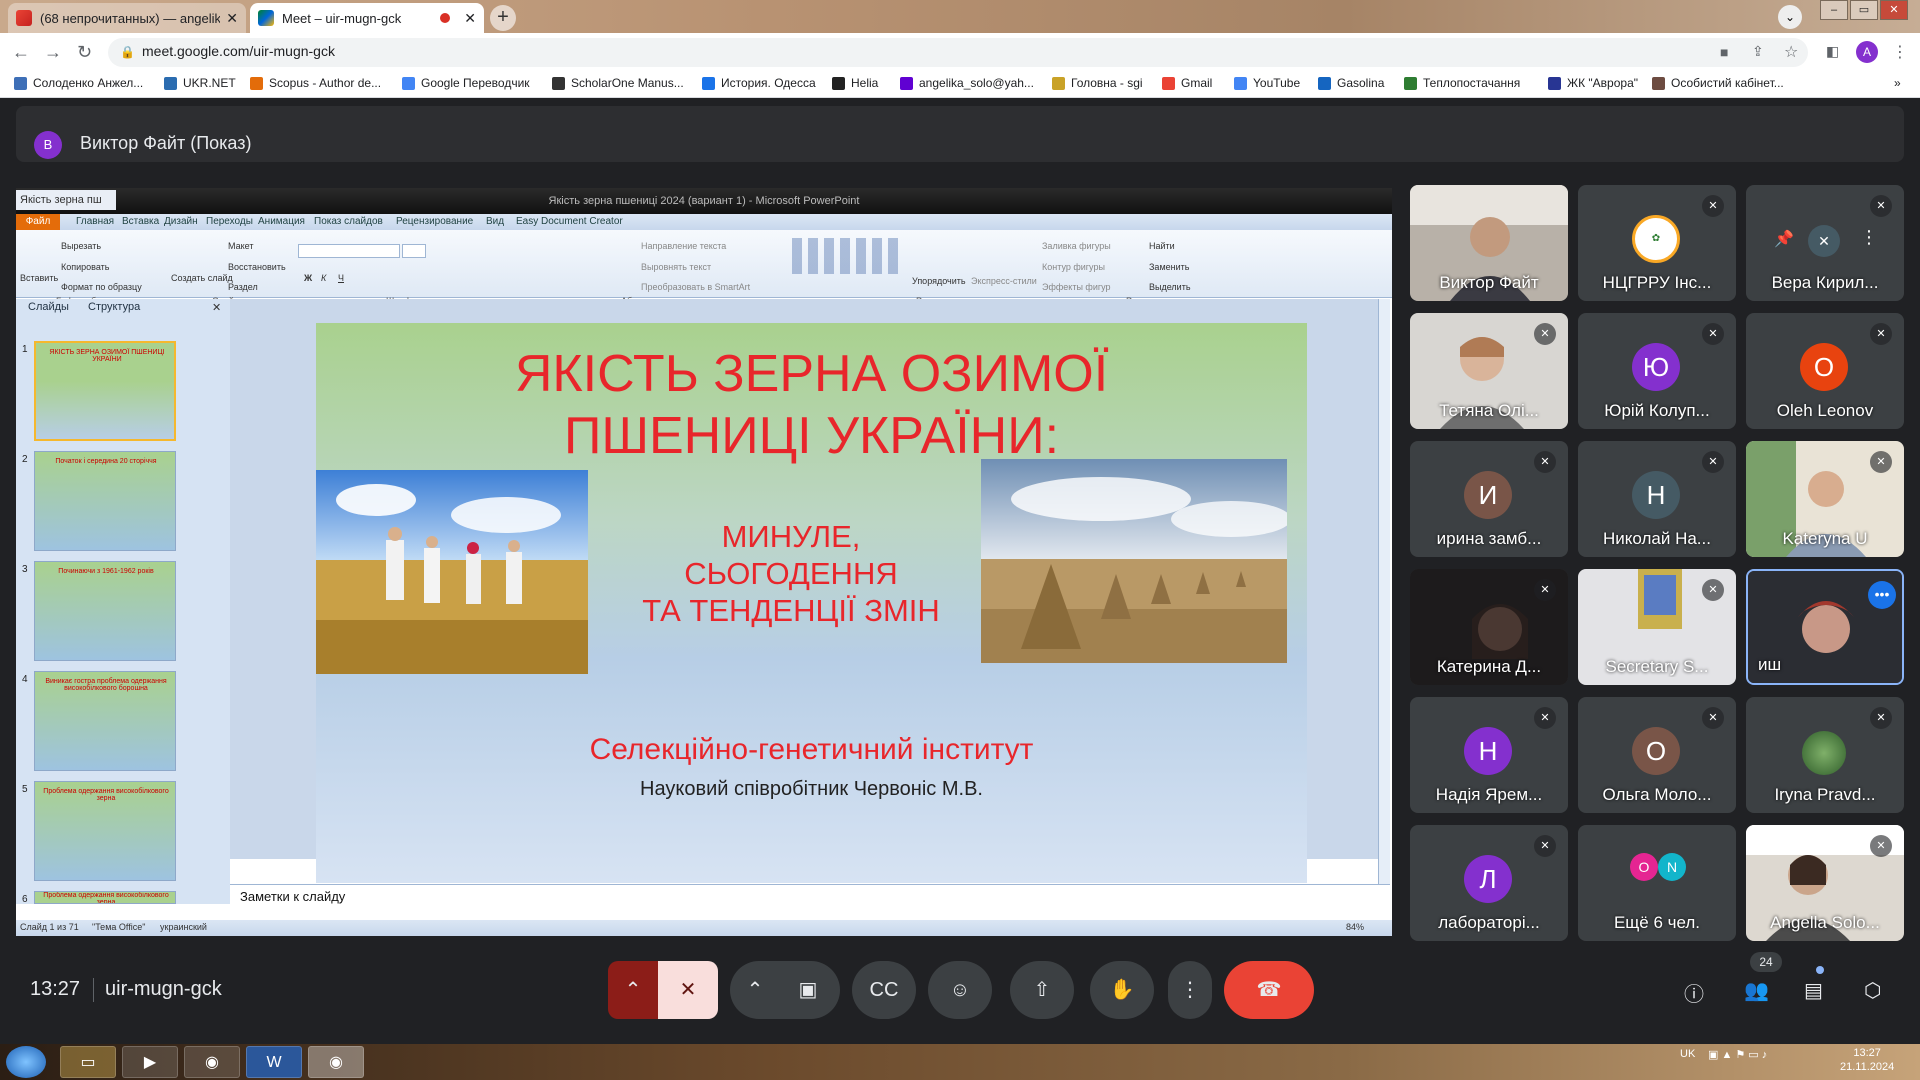 Image resolution: width=1920 pixels, height=1080 pixels. Describe the element at coordinates (683, 246) in the screenshot. I see `pp-text-direction: Направление текста` at that location.